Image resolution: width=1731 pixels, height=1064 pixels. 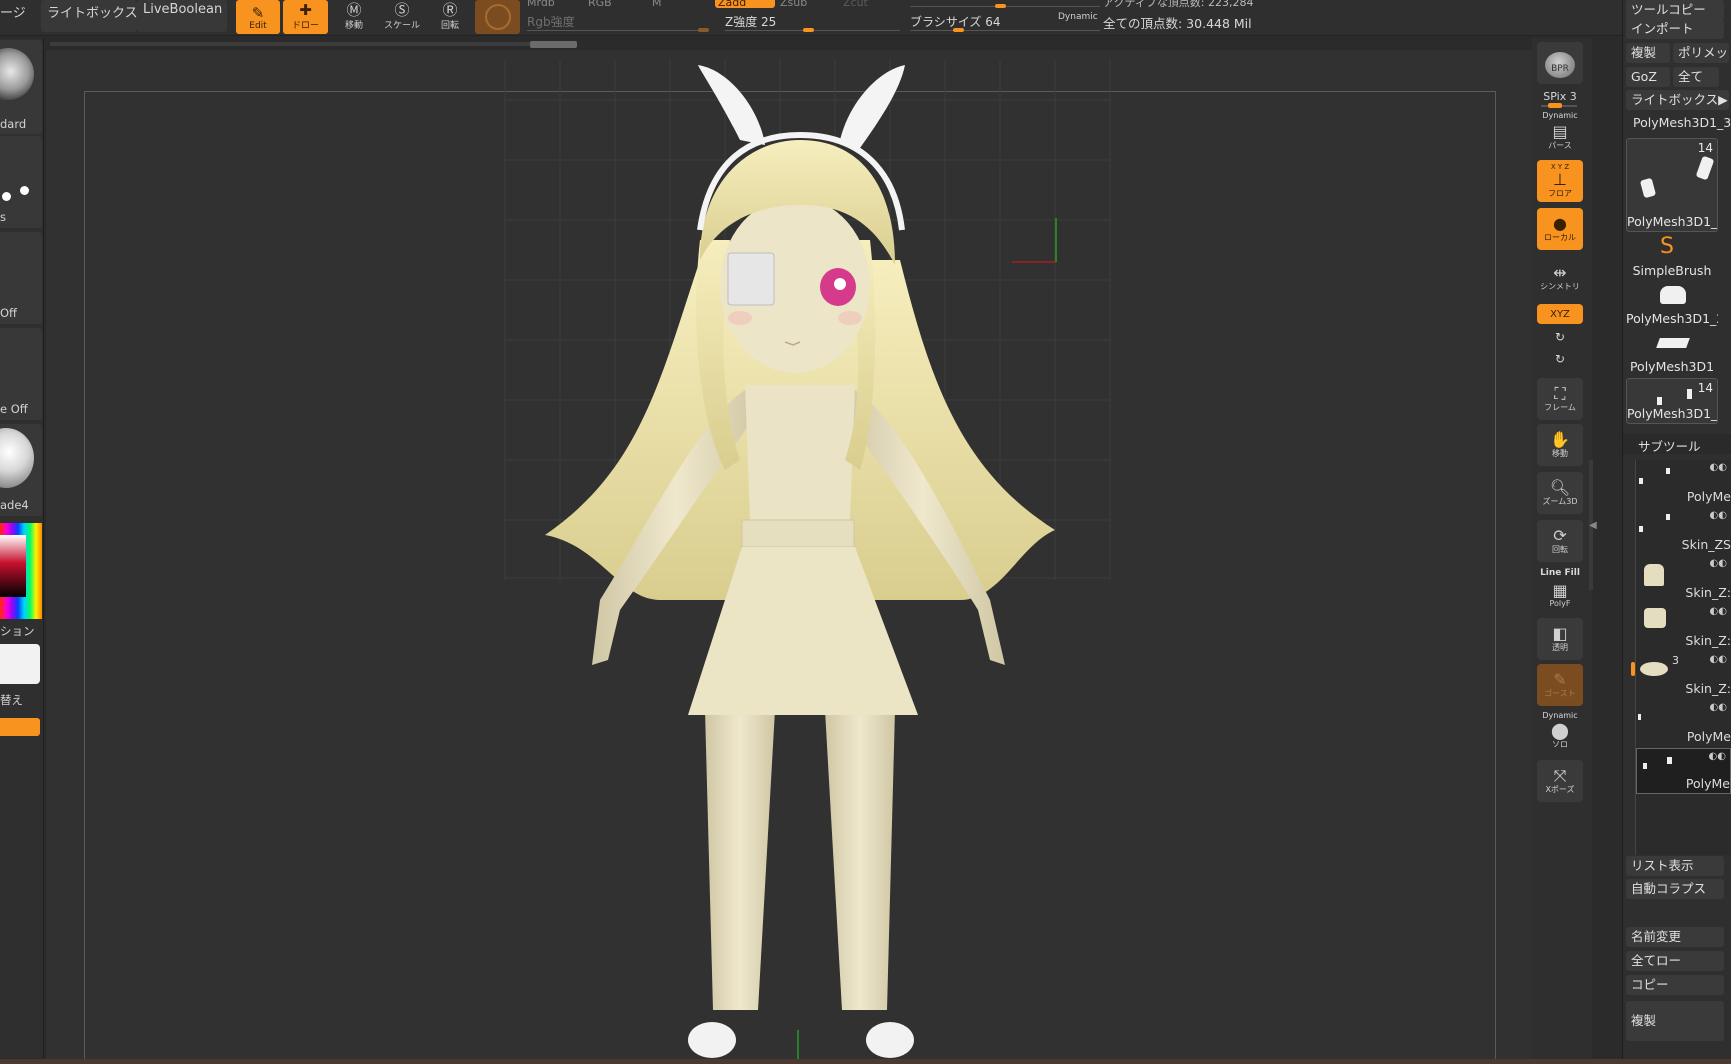 What do you see at coordinates (1707, 783) in the screenshot?
I see `subtool-name: PolyMe` at bounding box center [1707, 783].